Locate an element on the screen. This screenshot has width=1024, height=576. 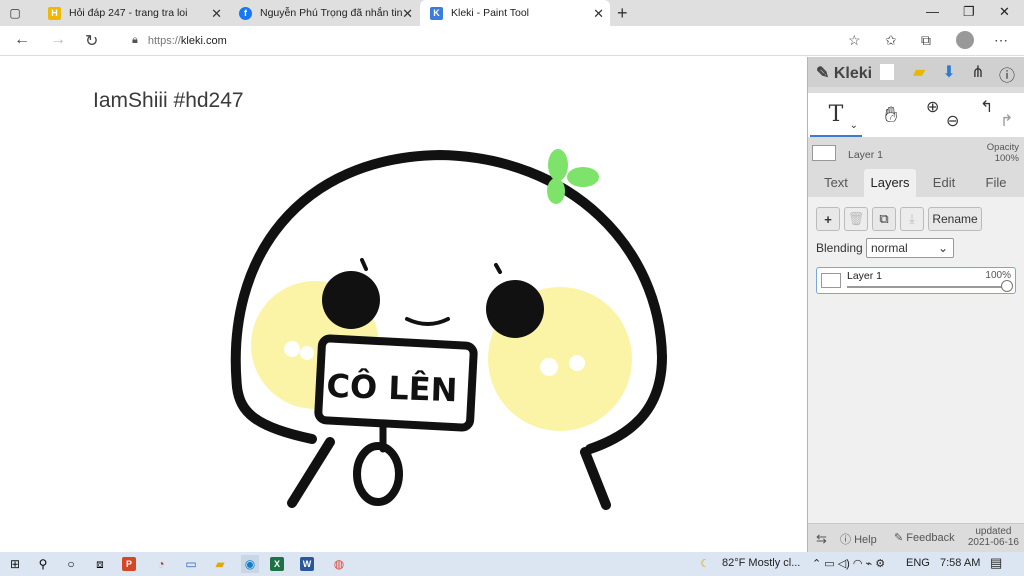
tab-actions-icon: ▢ is located at coordinates (15, 13).